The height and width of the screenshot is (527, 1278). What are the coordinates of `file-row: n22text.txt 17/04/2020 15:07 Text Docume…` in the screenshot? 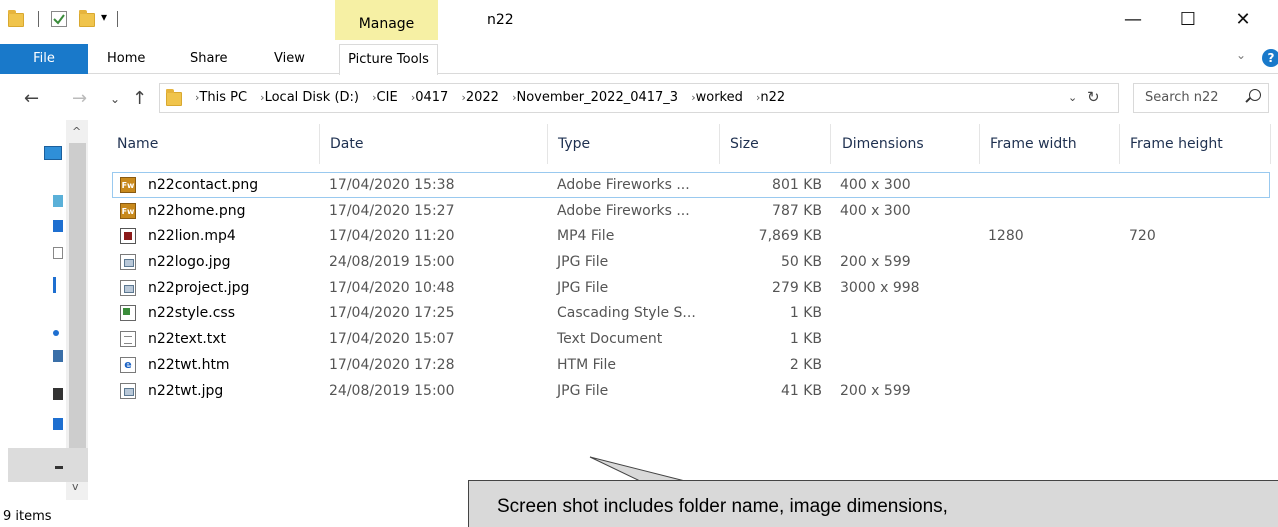 It's located at (691, 339).